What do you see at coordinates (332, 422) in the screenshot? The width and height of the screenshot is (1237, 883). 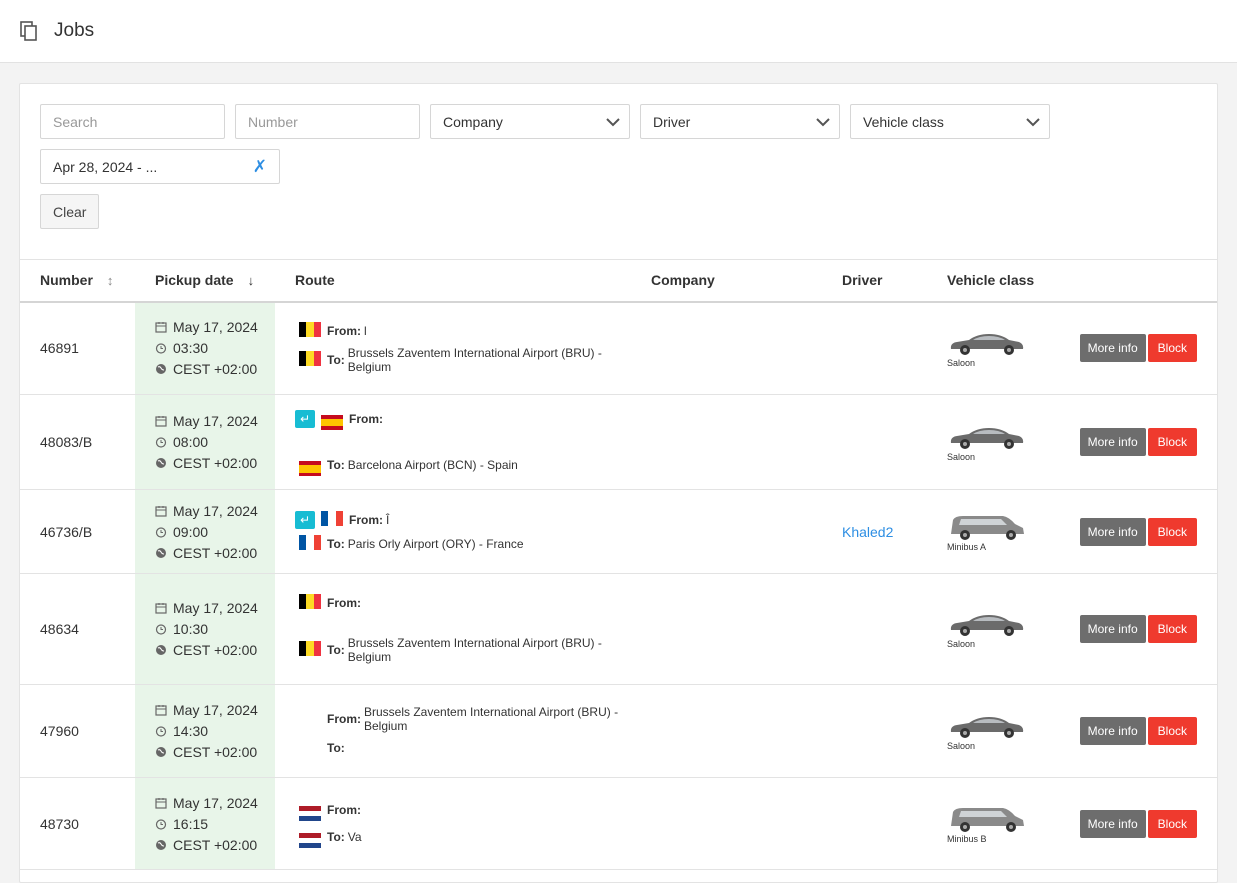 I see `flag-es-icon` at bounding box center [332, 422].